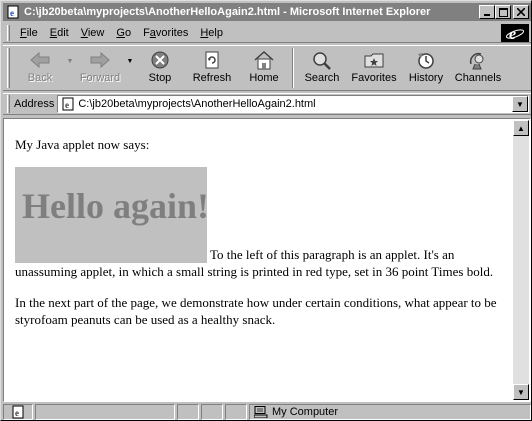 Image resolution: width=532 pixels, height=421 pixels. I want to click on search-label: Search, so click(322, 78).